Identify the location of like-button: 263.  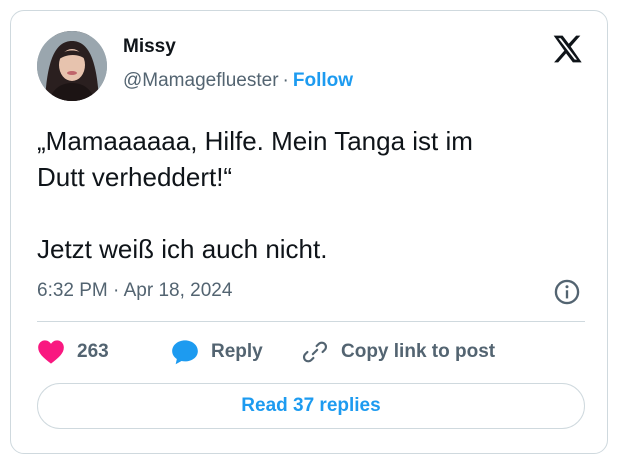
(73, 352).